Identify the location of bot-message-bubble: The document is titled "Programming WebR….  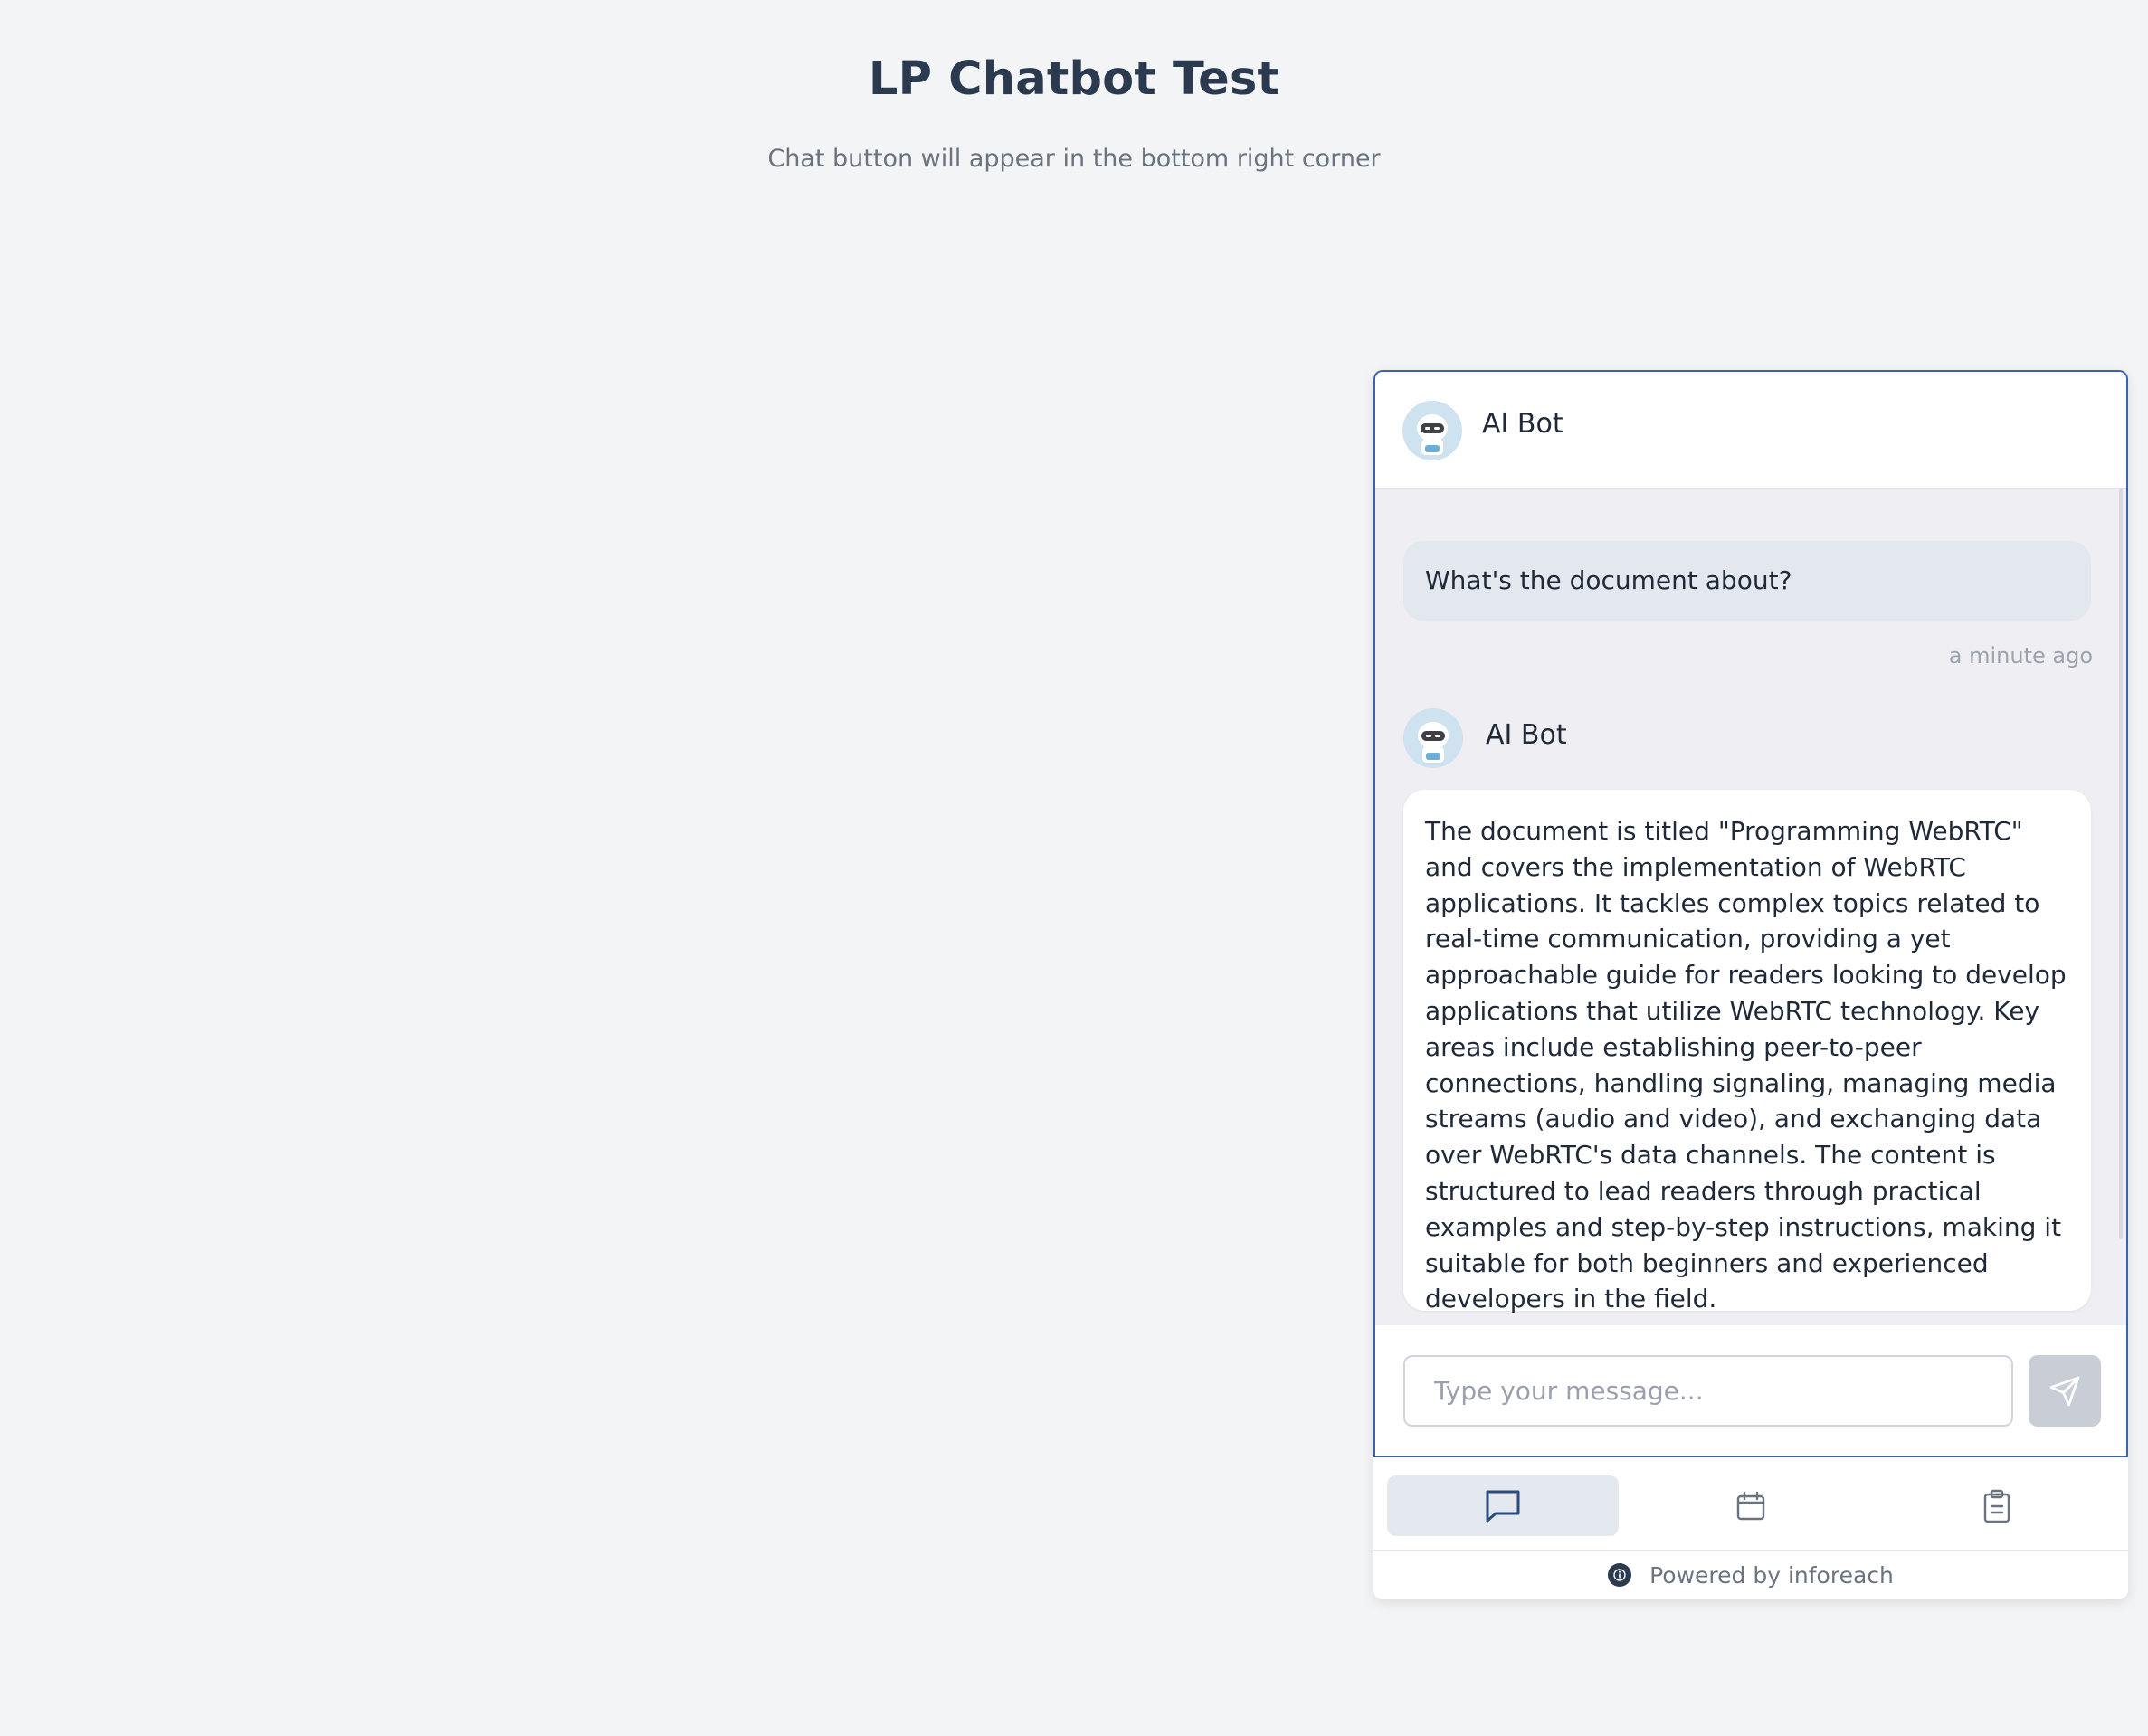
(1747, 1052).